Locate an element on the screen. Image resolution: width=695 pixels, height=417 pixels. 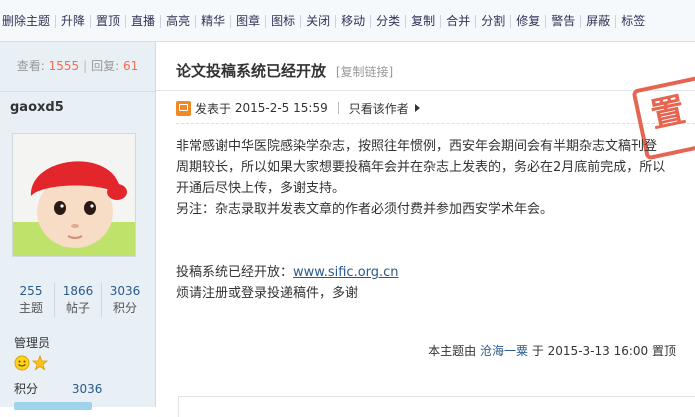
toolbar-button: 升降 is located at coordinates (73, 21).